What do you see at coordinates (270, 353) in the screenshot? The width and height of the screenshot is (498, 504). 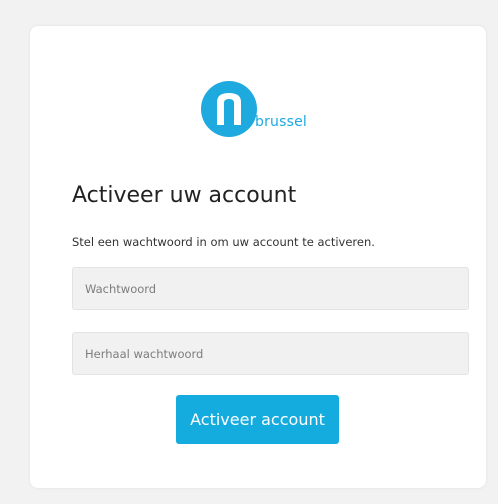 I see `repeat-password-field` at bounding box center [270, 353].